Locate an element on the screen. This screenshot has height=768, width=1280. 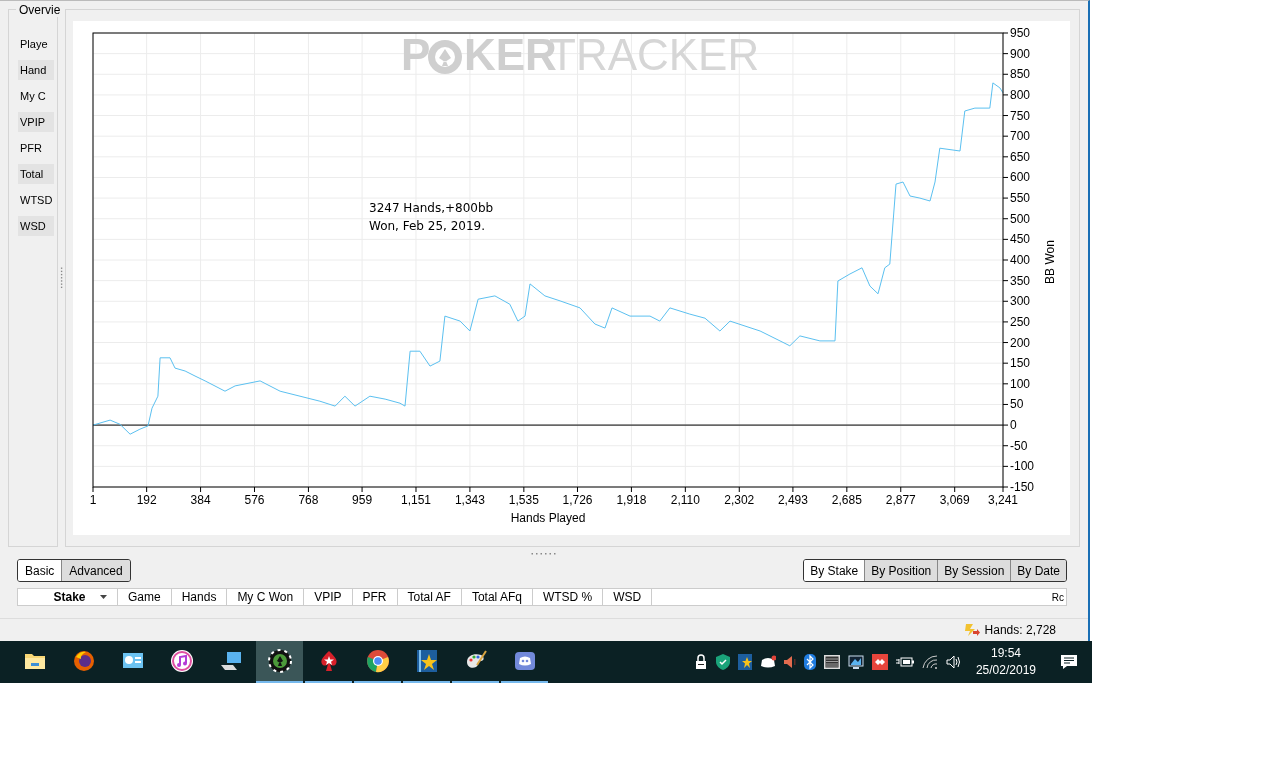
stat-item: My C is located at coordinates (36, 96).